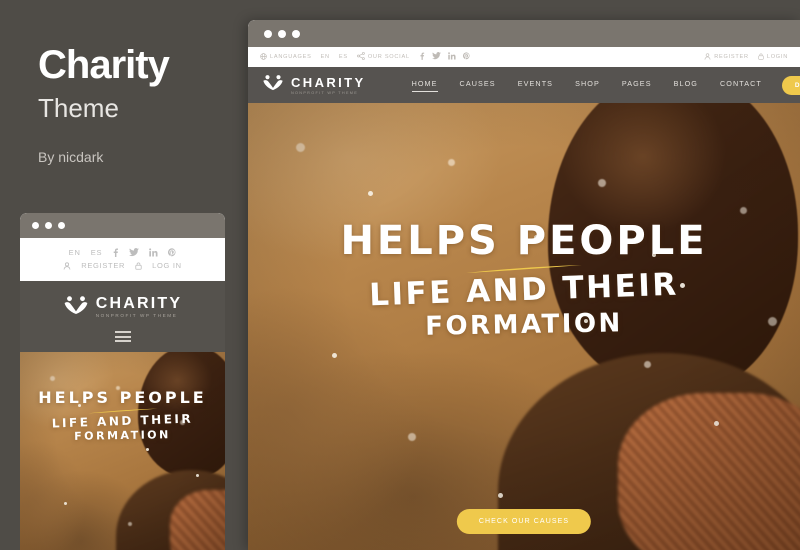 Image resolution: width=800 pixels, height=550 pixels. I want to click on lang-option-es: ES, so click(343, 57).